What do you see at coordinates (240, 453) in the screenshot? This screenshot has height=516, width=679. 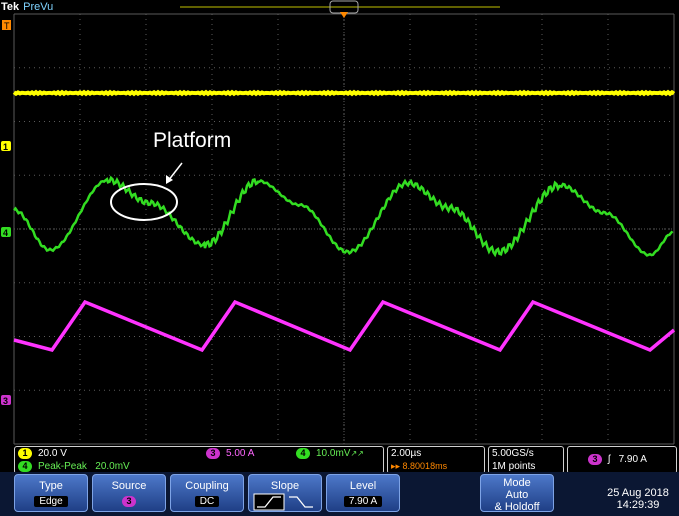 I see `ch3-scale: 5.00 A` at bounding box center [240, 453].